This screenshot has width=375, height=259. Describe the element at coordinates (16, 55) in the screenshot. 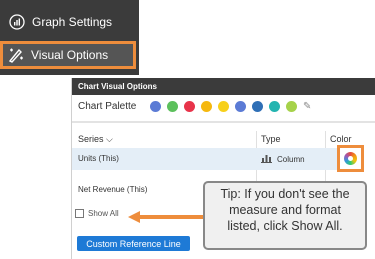

I see `visual-options-icon` at that location.